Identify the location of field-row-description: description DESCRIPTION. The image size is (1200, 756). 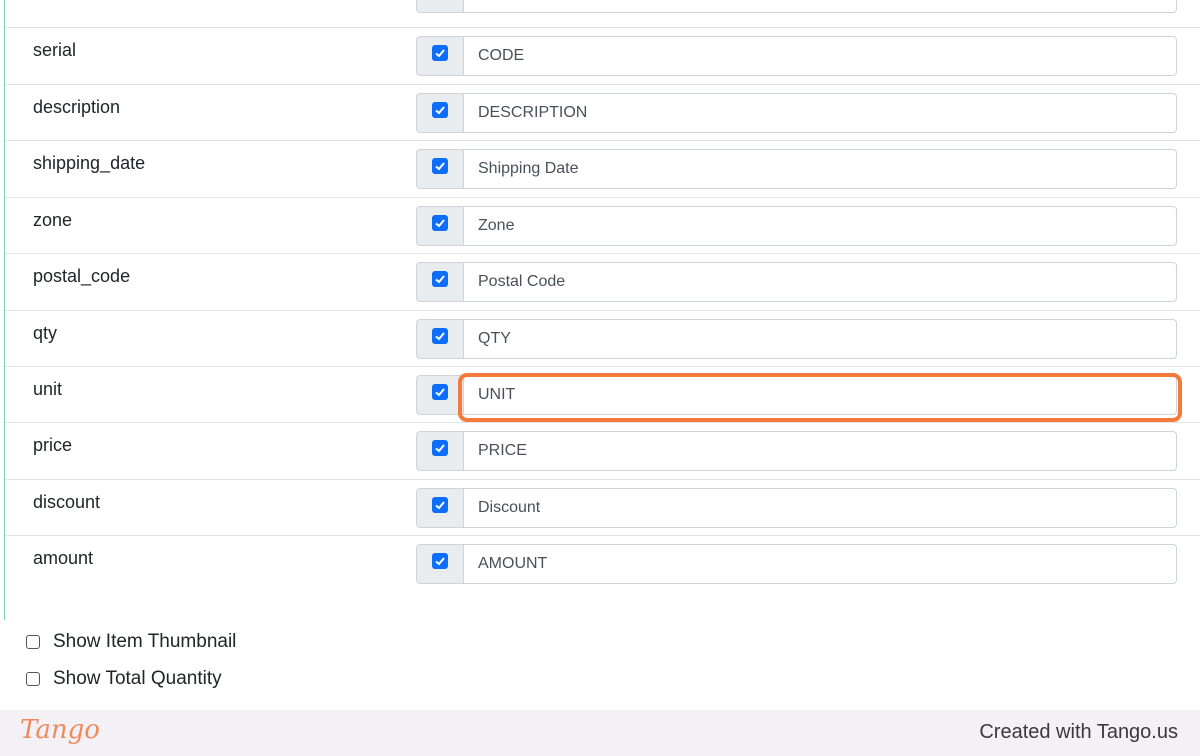
(602, 112).